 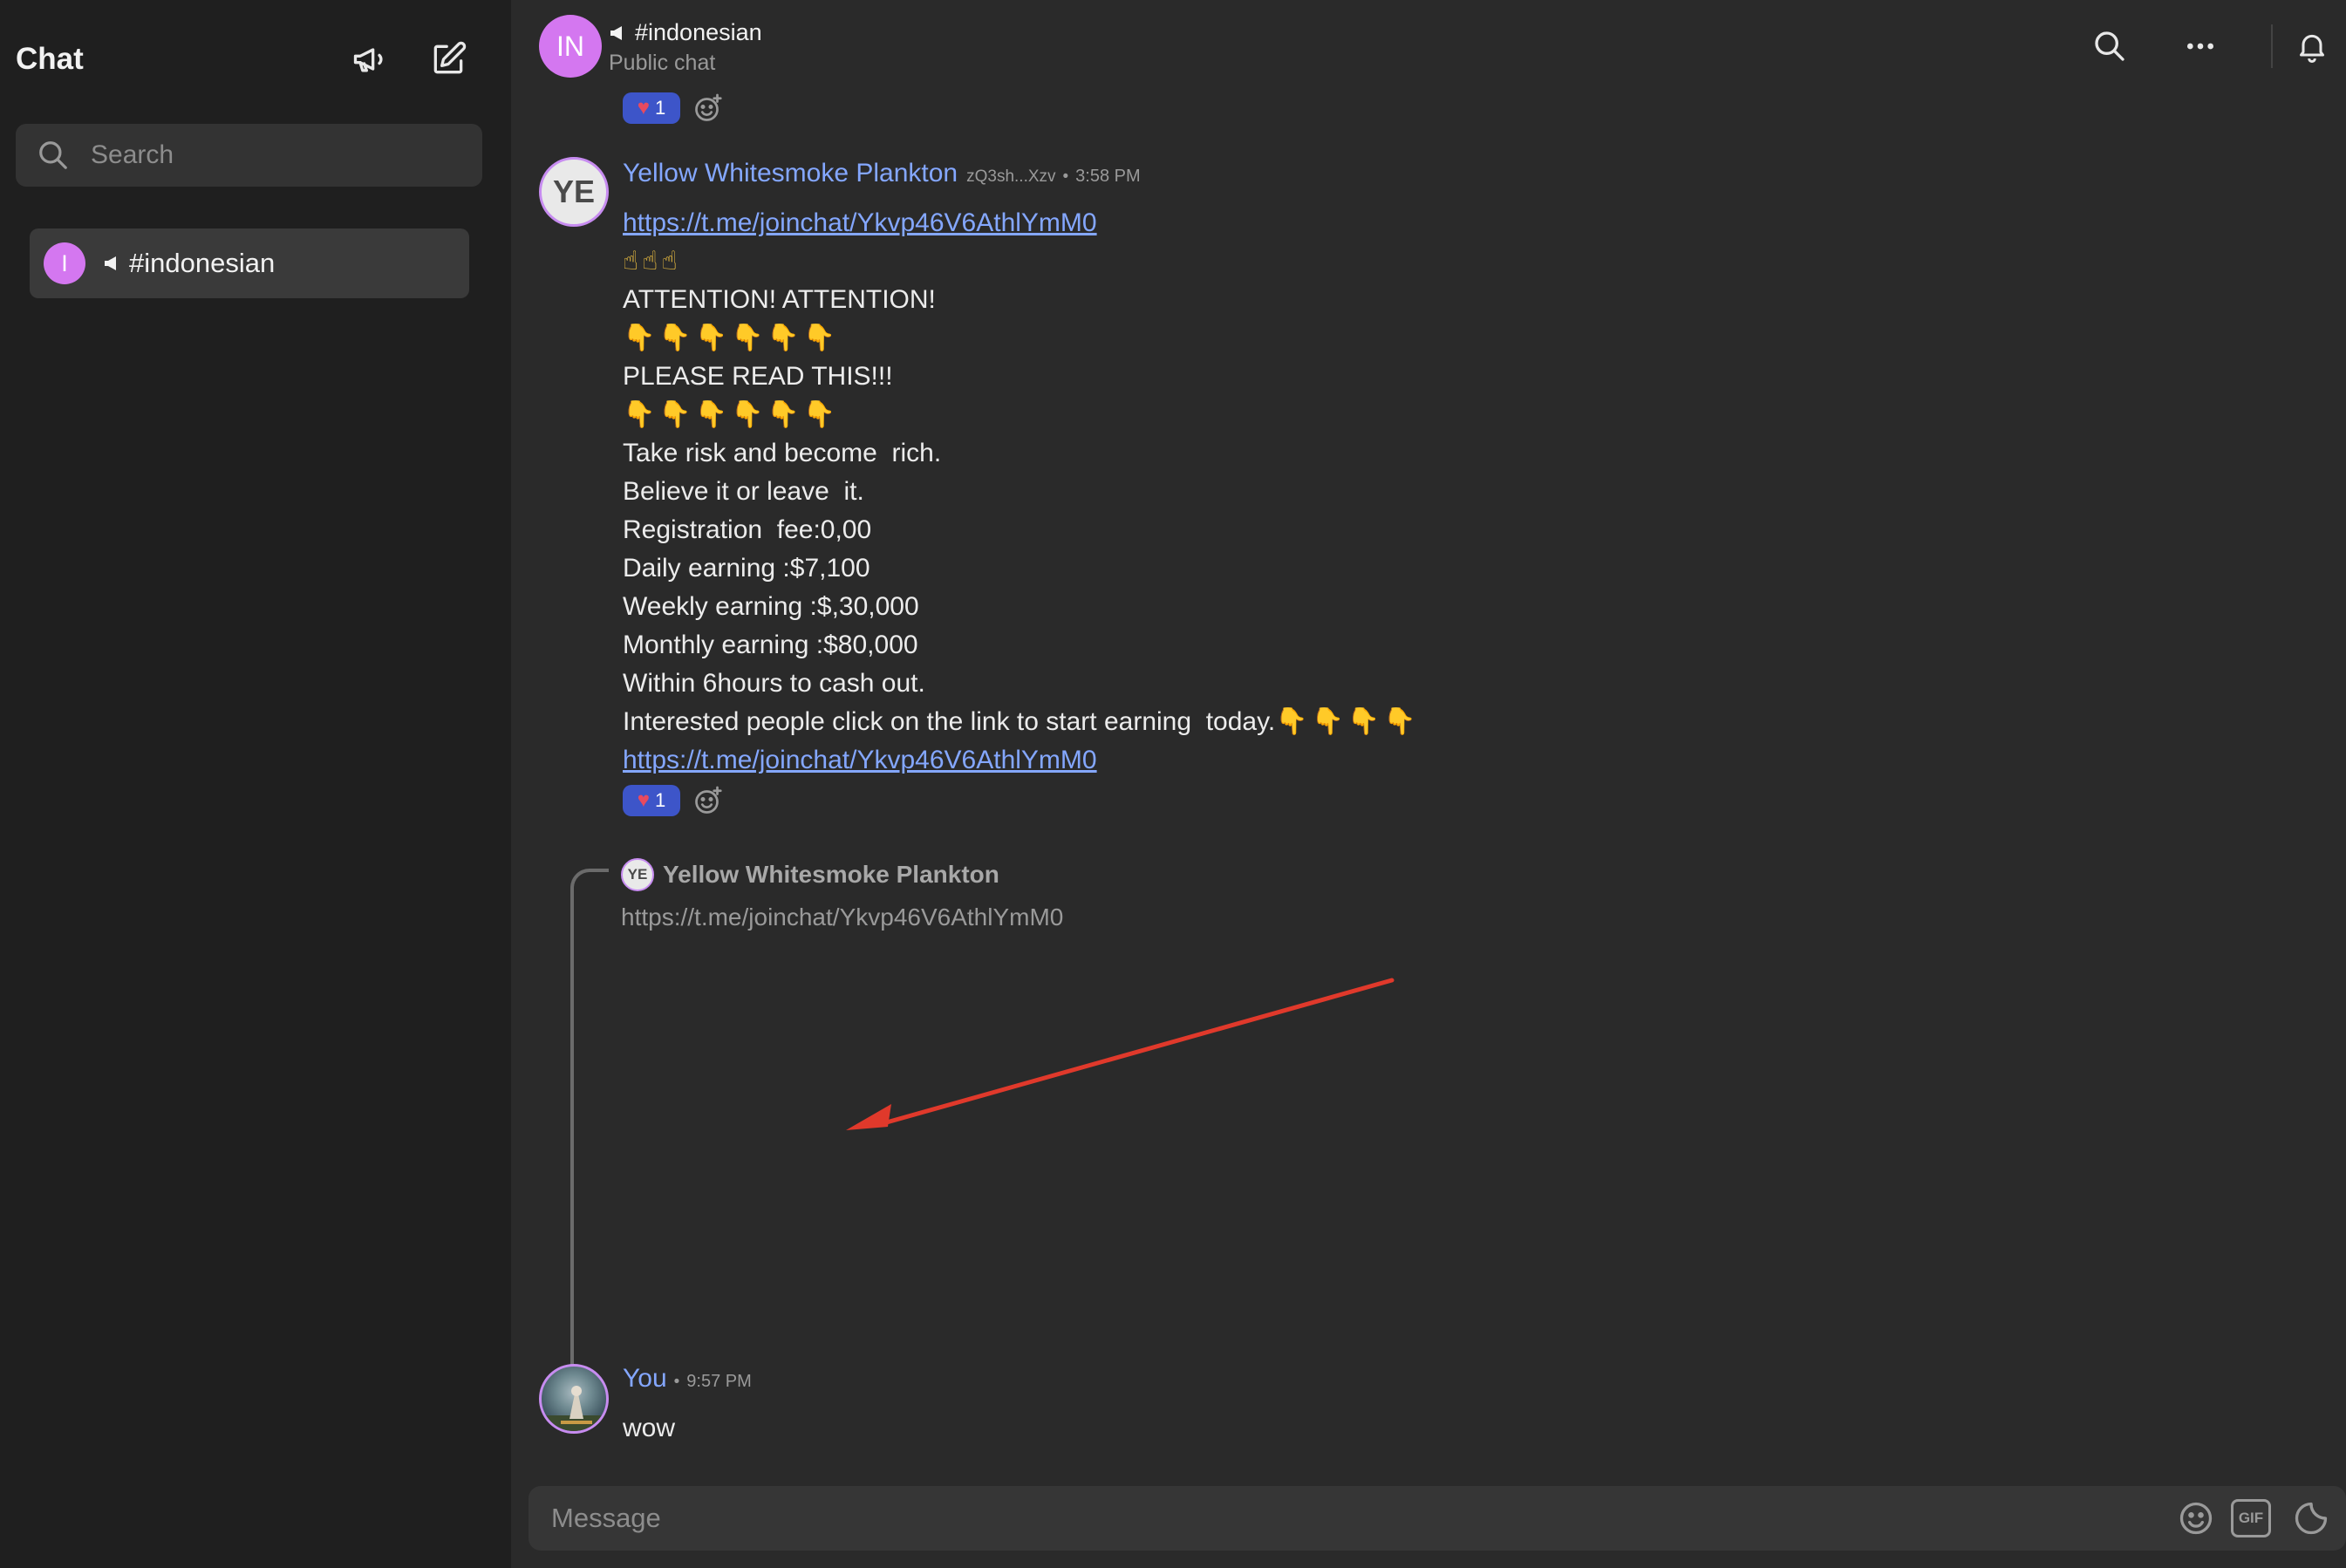 What do you see at coordinates (831, 874) in the screenshot?
I see `reply-author: Yellow Whitesmoke Plankton` at bounding box center [831, 874].